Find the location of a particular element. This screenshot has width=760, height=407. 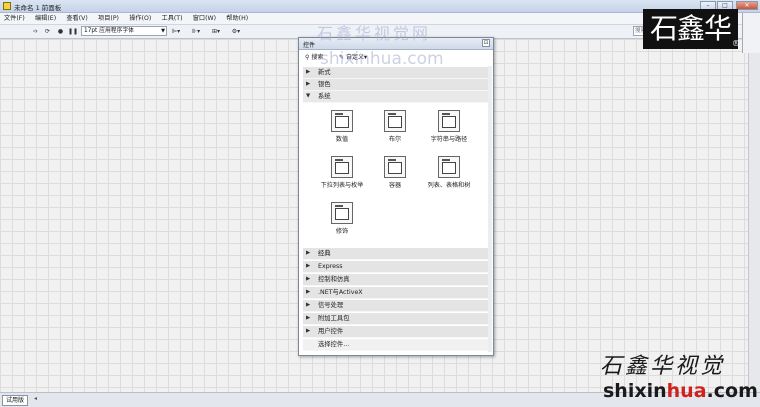

url-part: shixin is located at coordinates (635, 391).